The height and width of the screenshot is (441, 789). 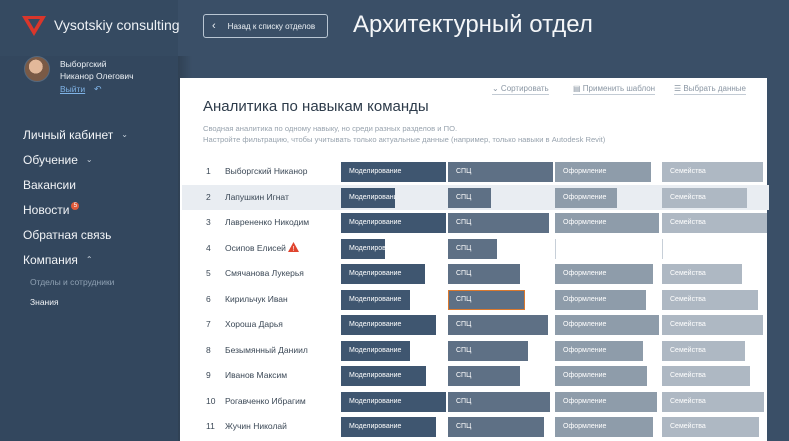 What do you see at coordinates (520, 89) in the screenshot?
I see `sort-button: ⌄ Сортировать` at bounding box center [520, 89].